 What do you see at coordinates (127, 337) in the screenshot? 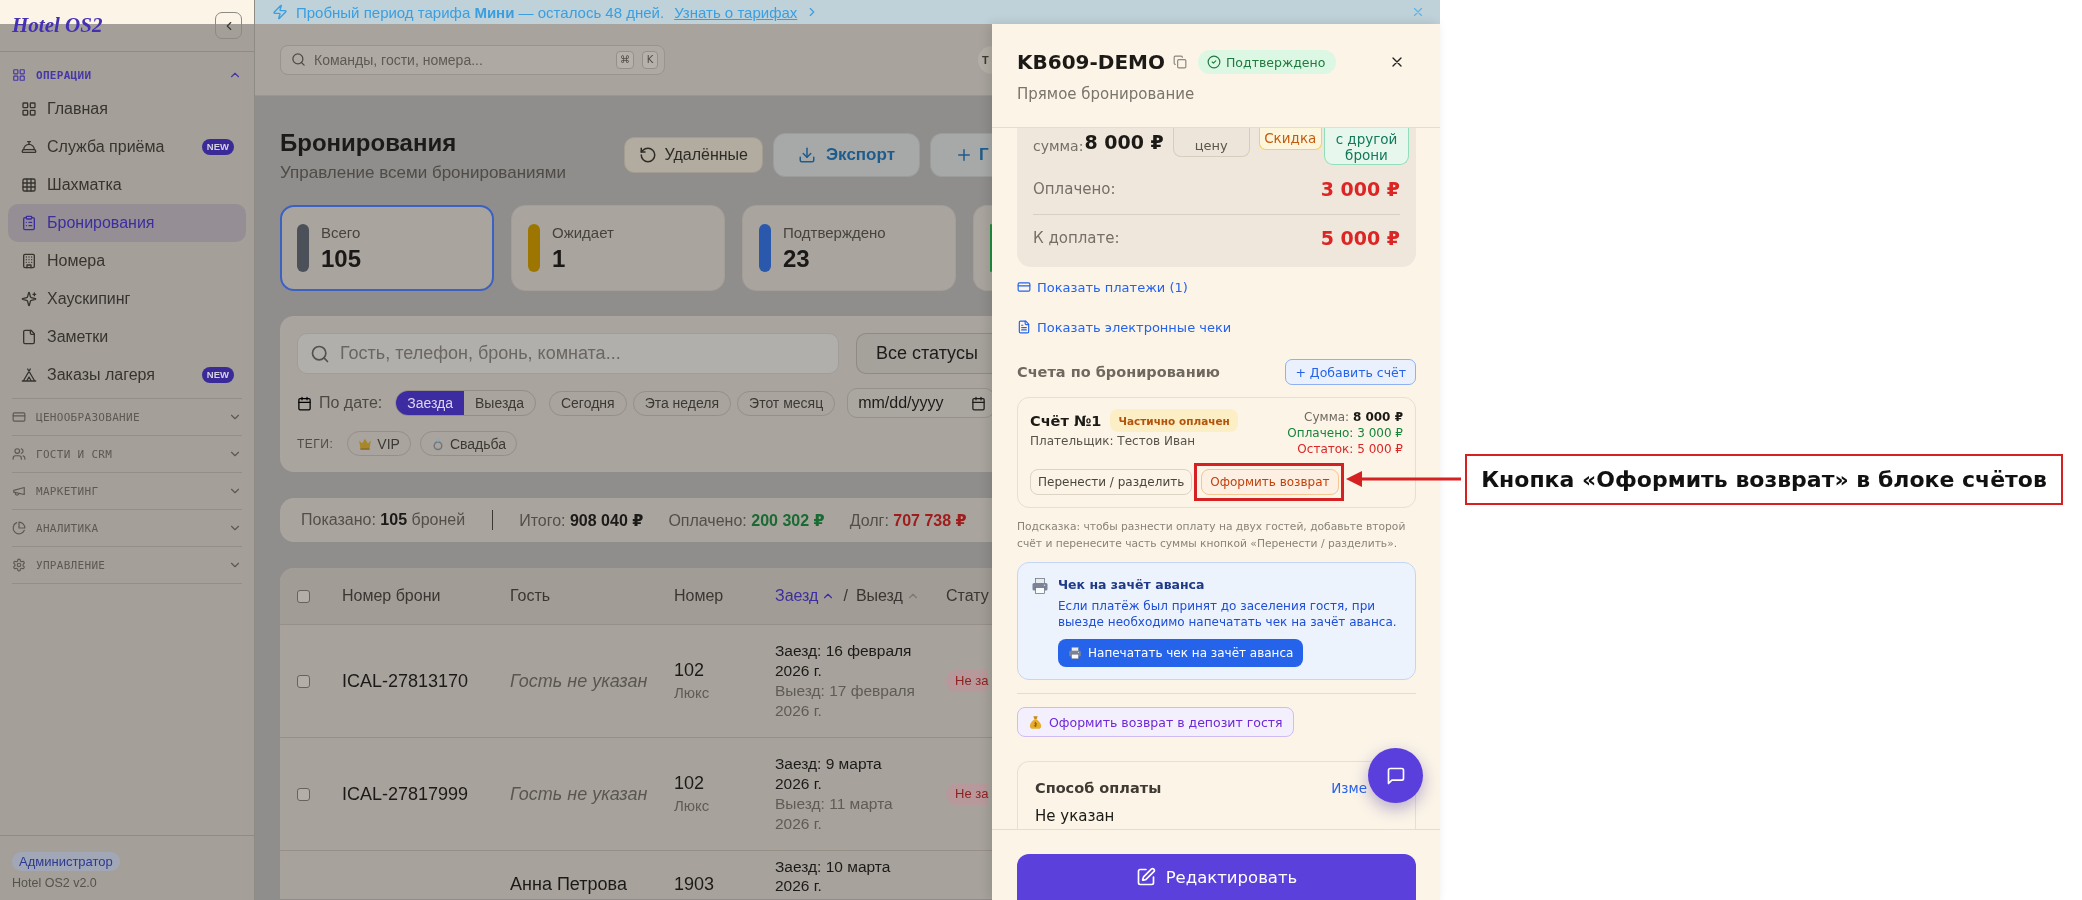
I see `nav-item: Заметки` at bounding box center [127, 337].